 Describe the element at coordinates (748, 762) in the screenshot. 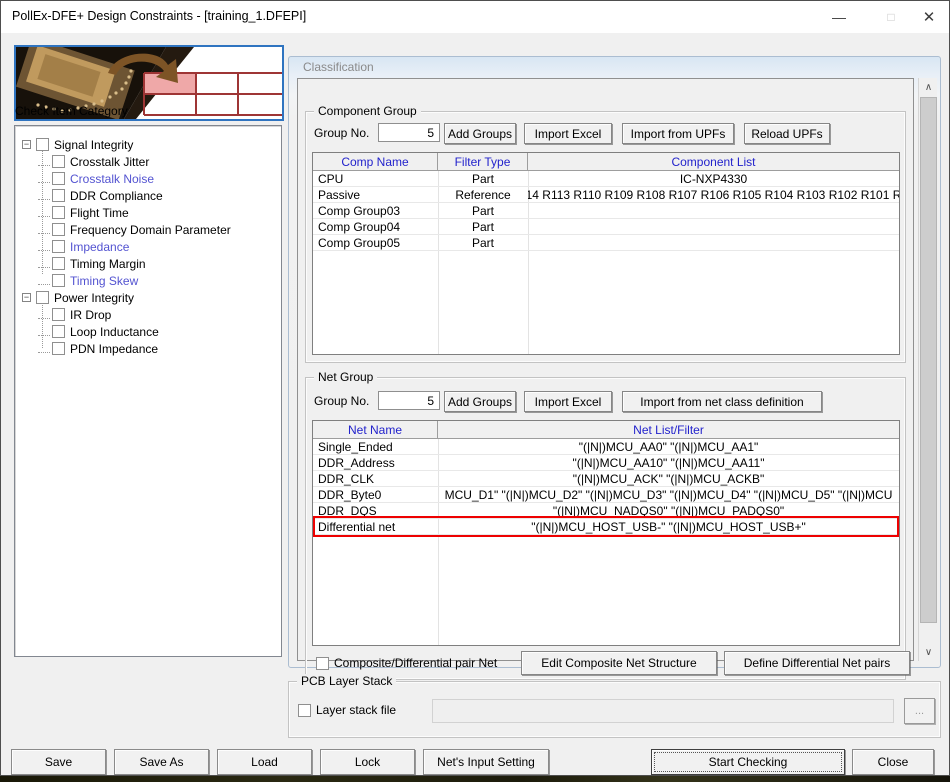

I see `start-checking-button: Start Checking` at that location.